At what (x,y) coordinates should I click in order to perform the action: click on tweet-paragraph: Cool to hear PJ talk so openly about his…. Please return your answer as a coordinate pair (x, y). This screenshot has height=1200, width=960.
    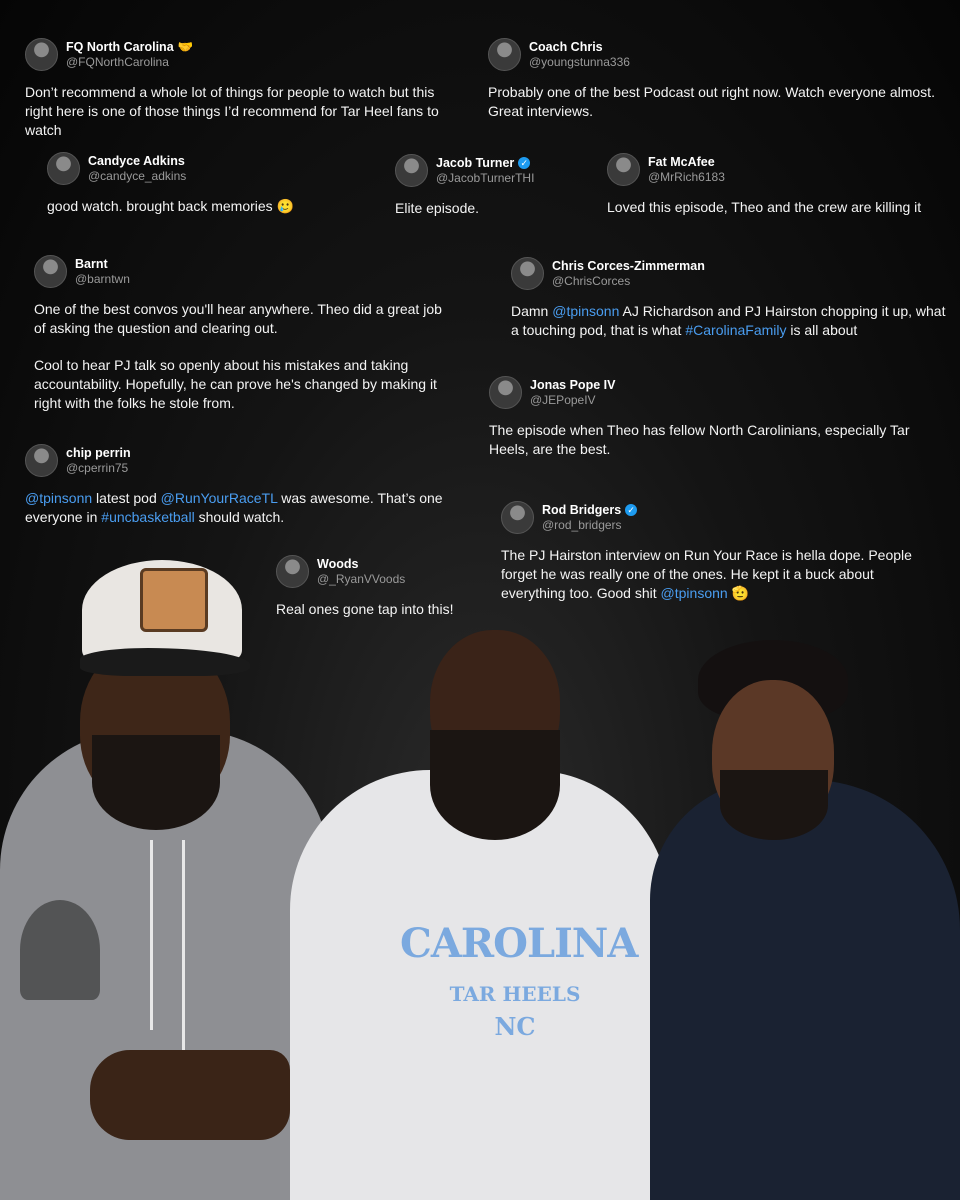
    Looking at the image, I should click on (235, 384).